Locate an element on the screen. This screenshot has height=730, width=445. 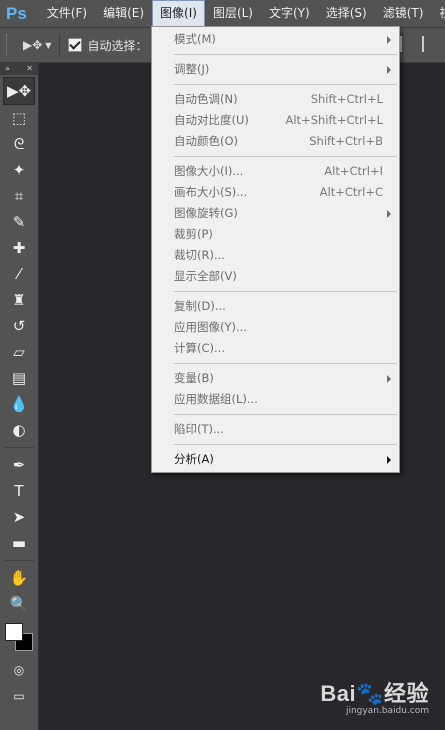
healing-brush-tool-icon: ✚ is located at coordinates (19, 248).